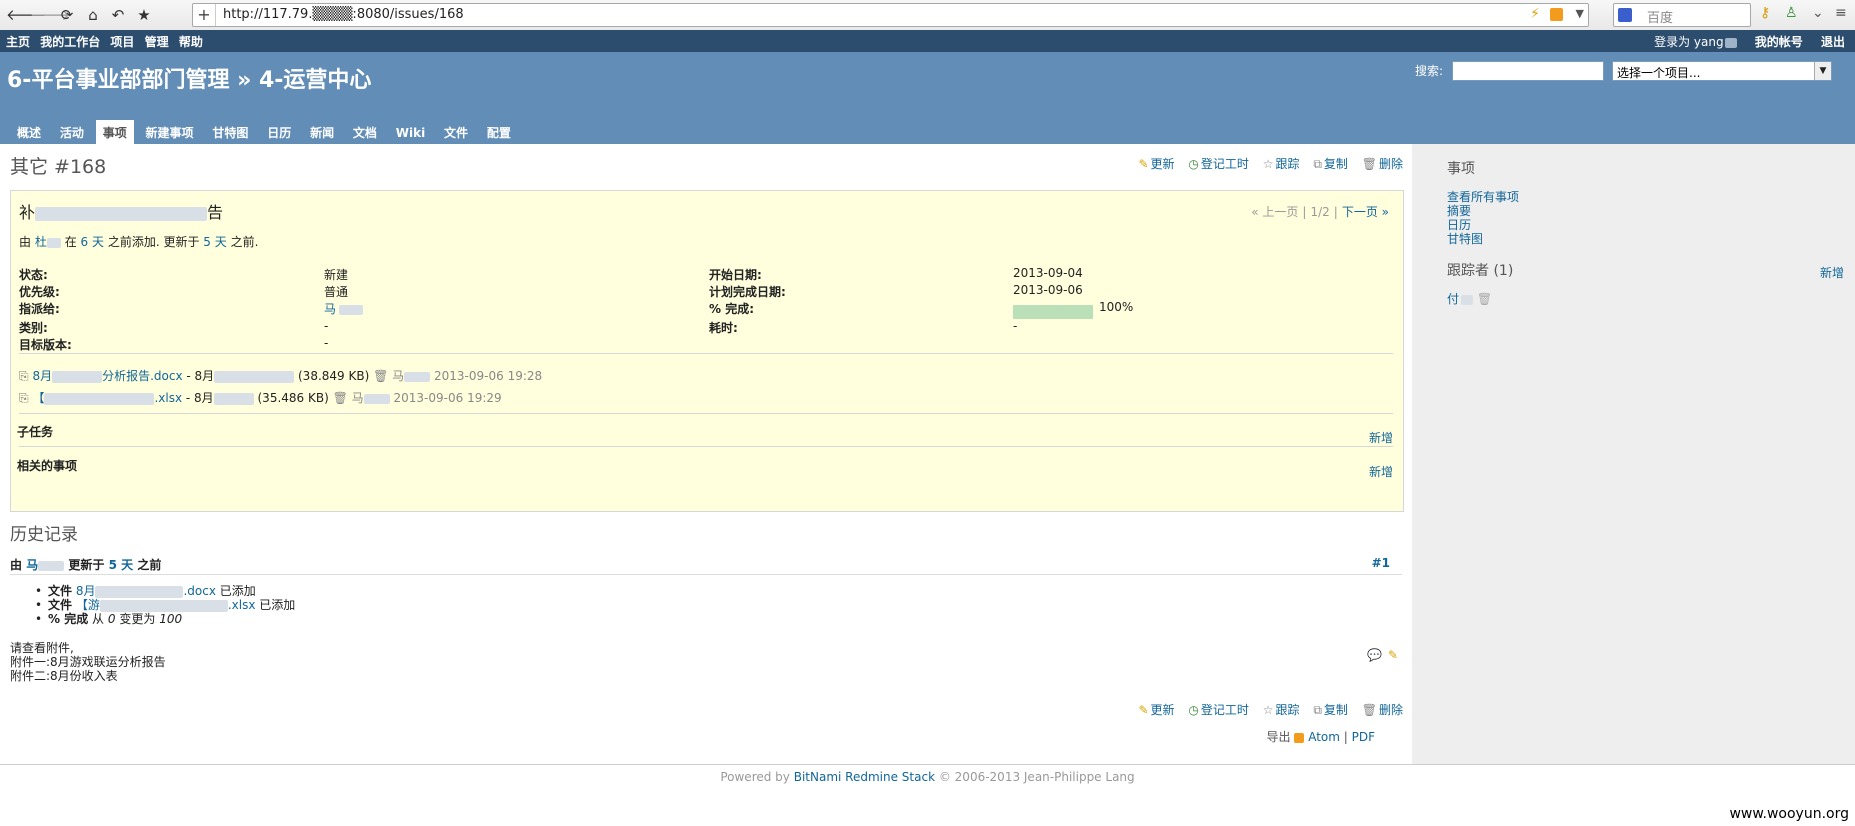 This screenshot has width=1855, height=826. I want to click on by-text: 由, so click(16, 565).